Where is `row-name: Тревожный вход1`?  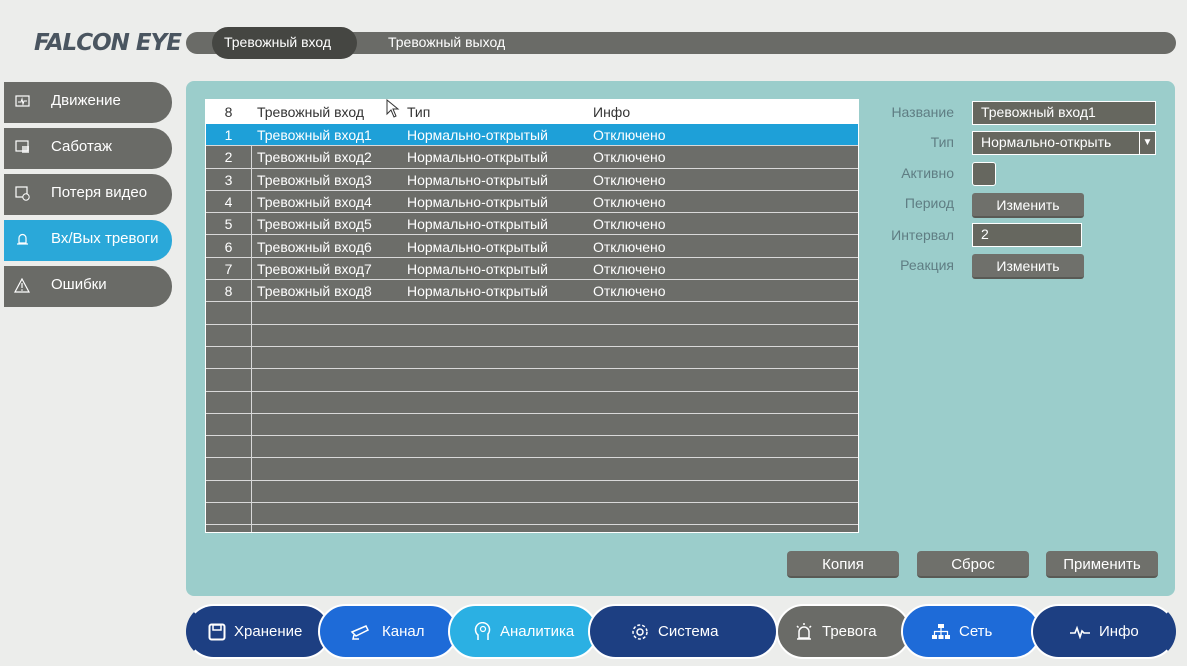
row-name: Тревожный вход1 is located at coordinates (314, 135).